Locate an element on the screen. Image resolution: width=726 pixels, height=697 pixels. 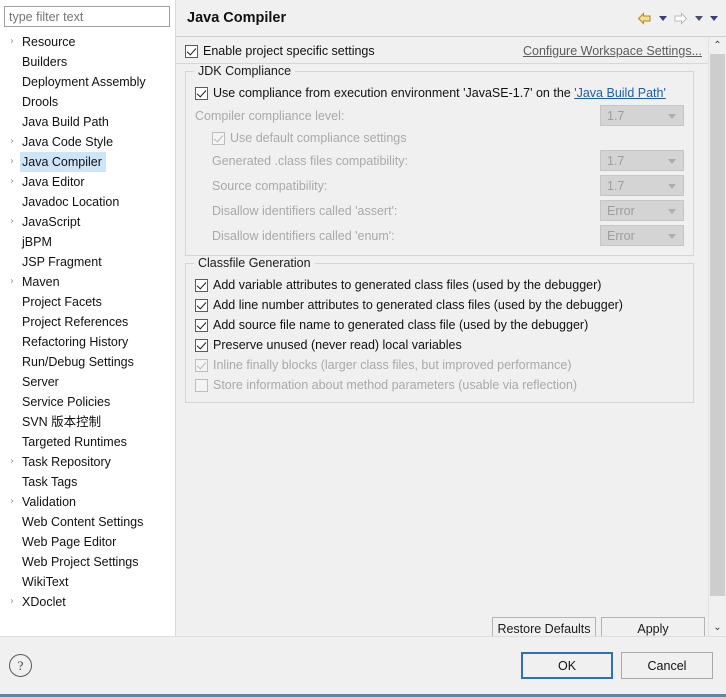
sidebar-item-wikitext: WikiText is located at coordinates (87, 582).